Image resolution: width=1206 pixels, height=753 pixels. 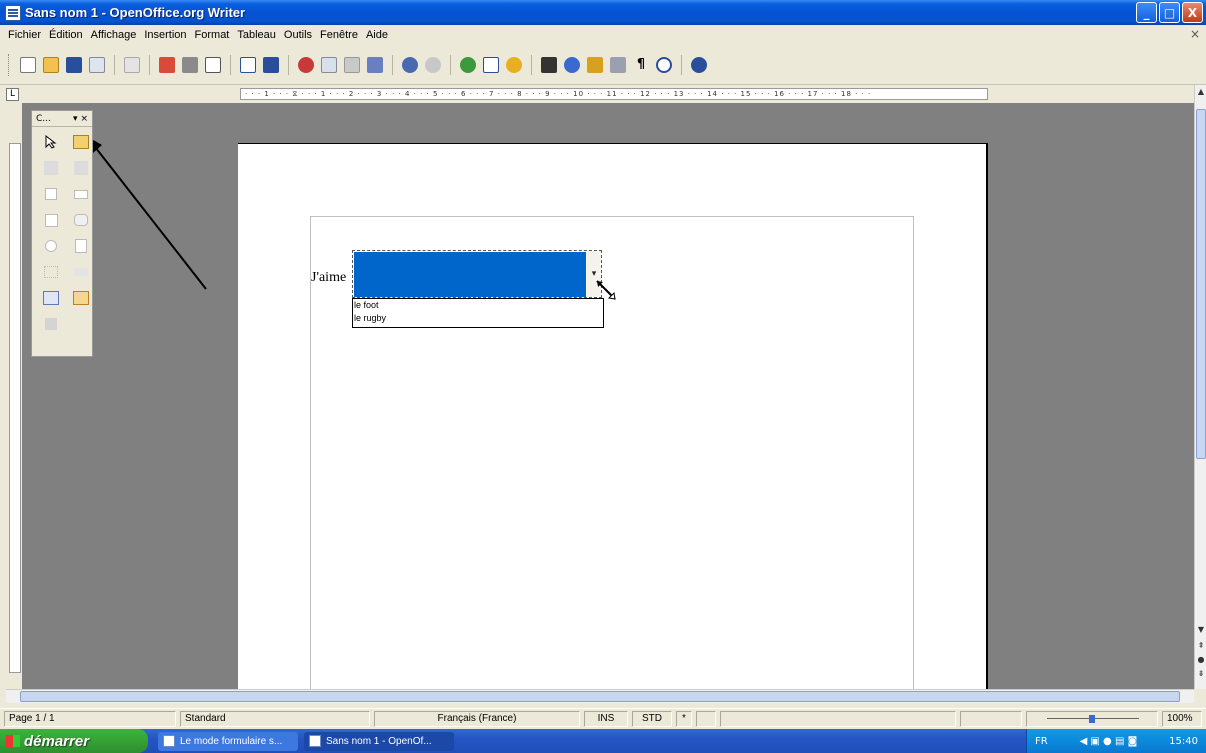 What do you see at coordinates (684, 719) in the screenshot?
I see `modified-indicator: *` at bounding box center [684, 719].